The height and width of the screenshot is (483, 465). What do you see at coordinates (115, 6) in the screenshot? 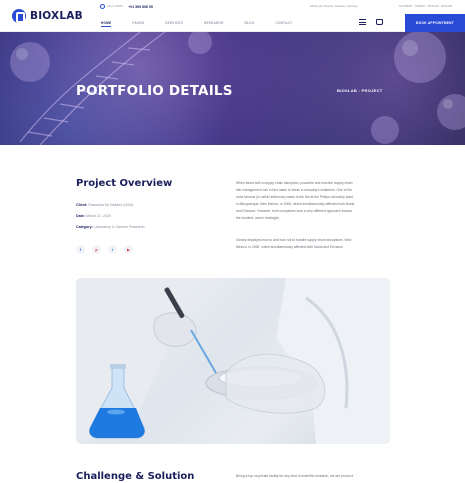
I see `phone-label: CALL TODAY:` at bounding box center [115, 6].